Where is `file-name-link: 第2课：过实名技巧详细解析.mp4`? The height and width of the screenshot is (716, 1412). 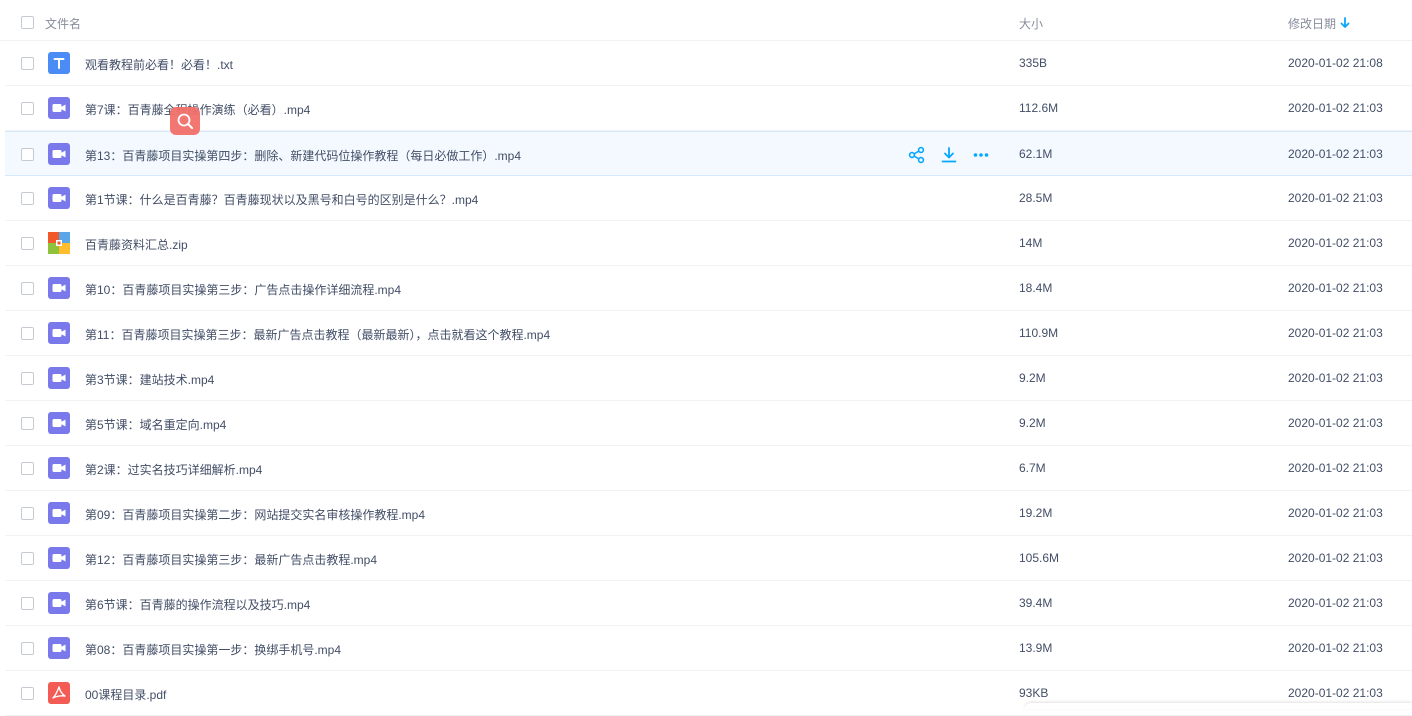 file-name-link: 第2课：过实名技巧详细解析.mp4 is located at coordinates (173, 469).